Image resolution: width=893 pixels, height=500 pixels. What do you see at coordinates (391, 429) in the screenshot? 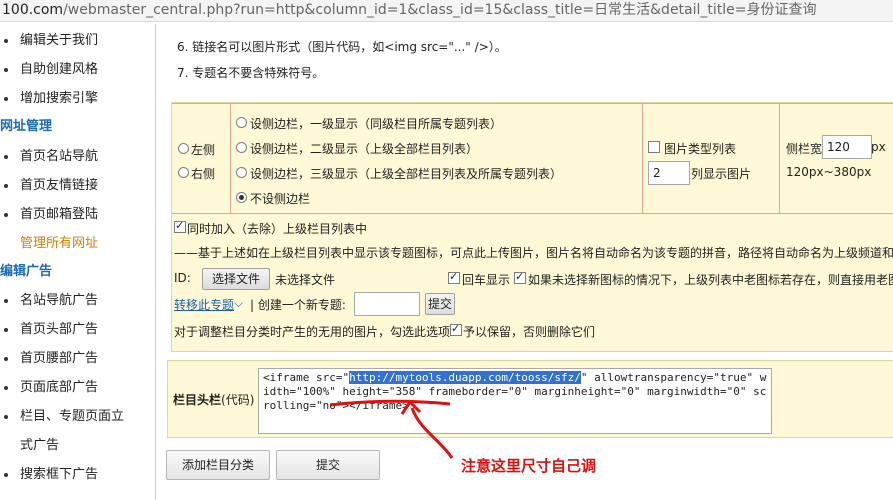
I see `annotation-arrow` at bounding box center [391, 429].